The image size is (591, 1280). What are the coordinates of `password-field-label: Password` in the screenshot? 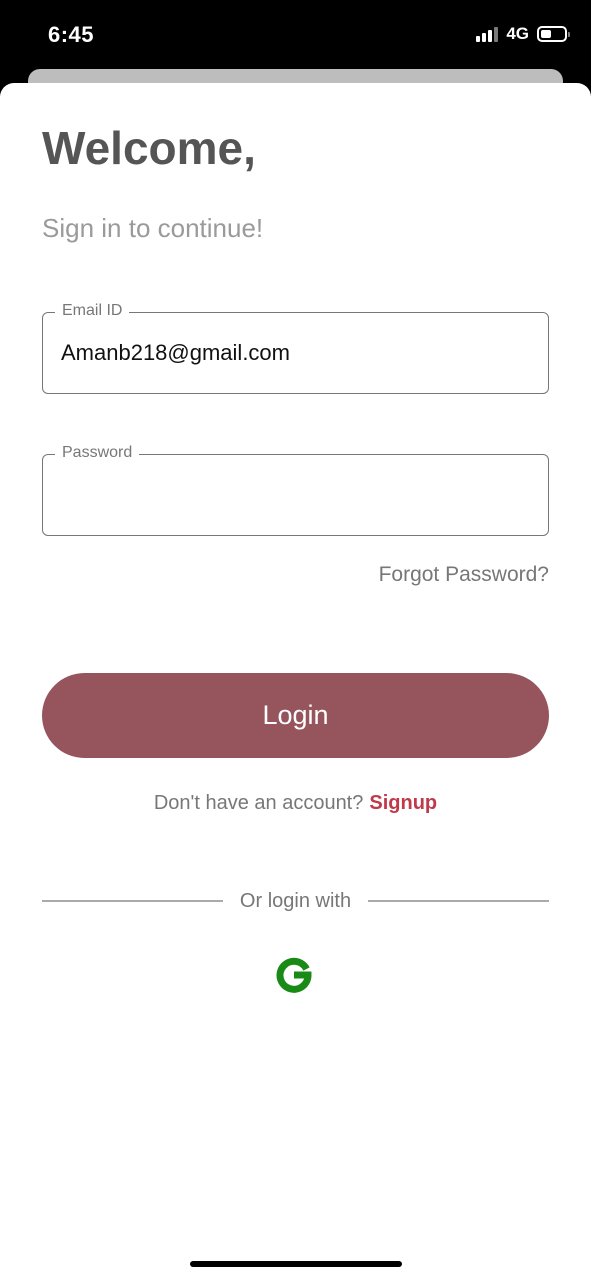 It's located at (97, 453).